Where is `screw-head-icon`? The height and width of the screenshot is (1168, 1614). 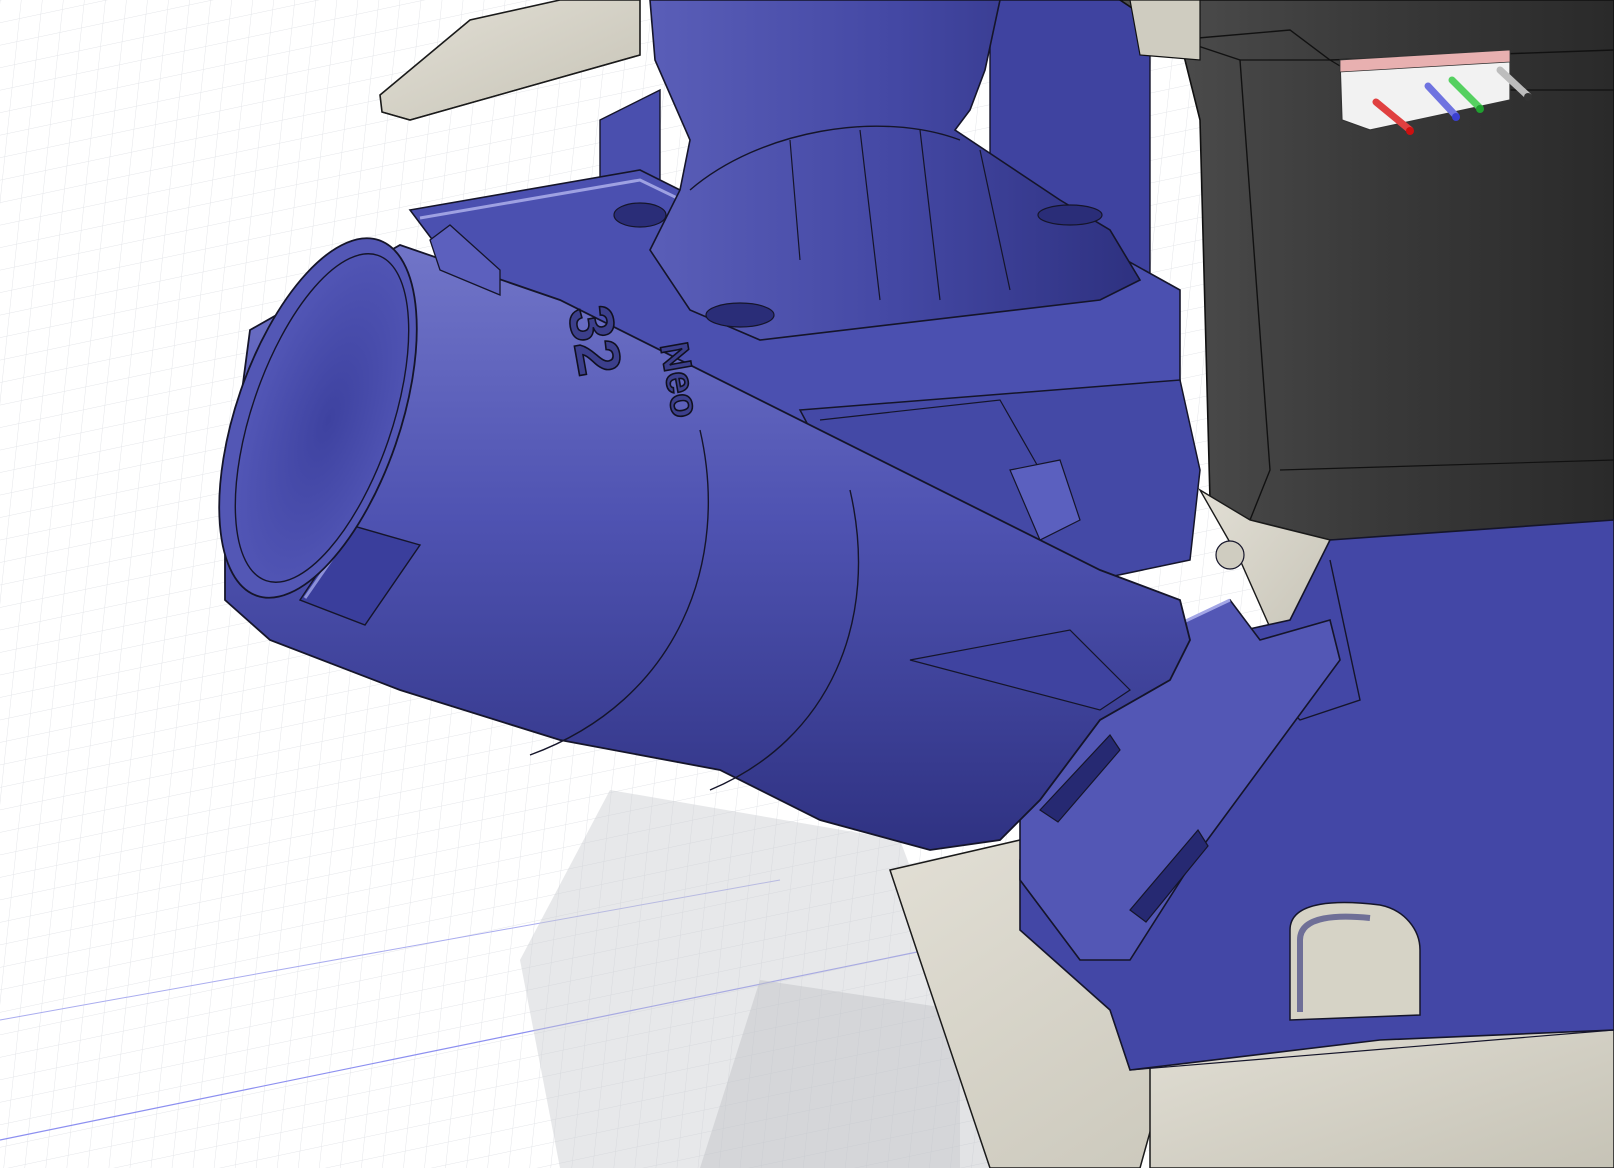
screw-head-icon is located at coordinates (1230, 555).